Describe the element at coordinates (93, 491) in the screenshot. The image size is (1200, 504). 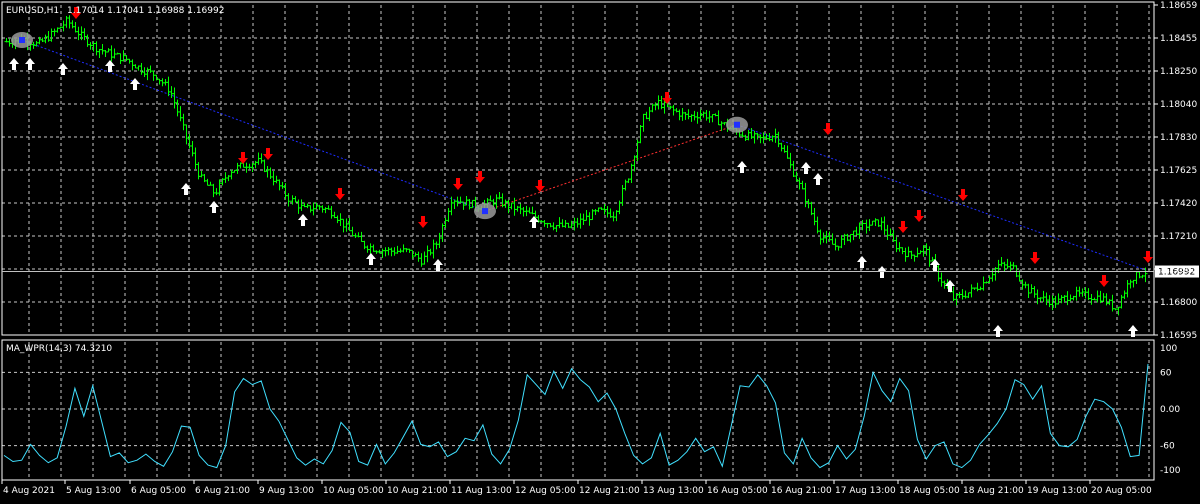
I see `x-tick-label: 5 Aug 13:00` at that location.